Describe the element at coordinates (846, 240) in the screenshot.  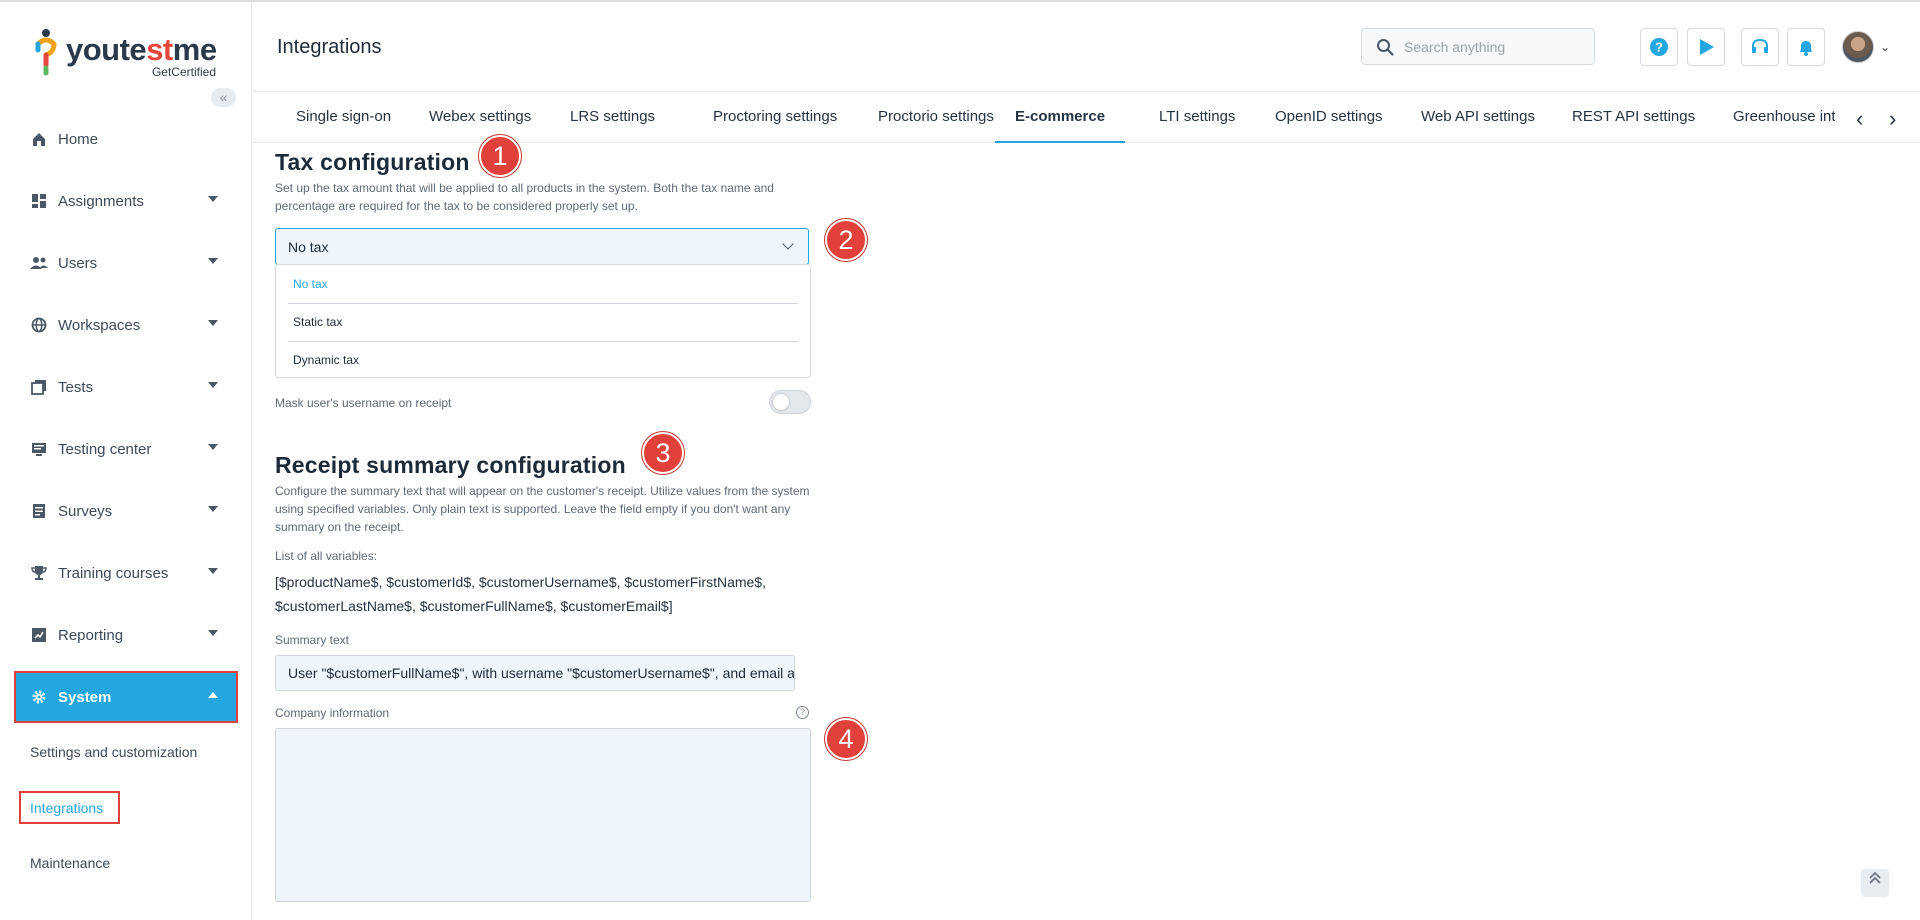
I see `callout-badge-2: 2` at that location.